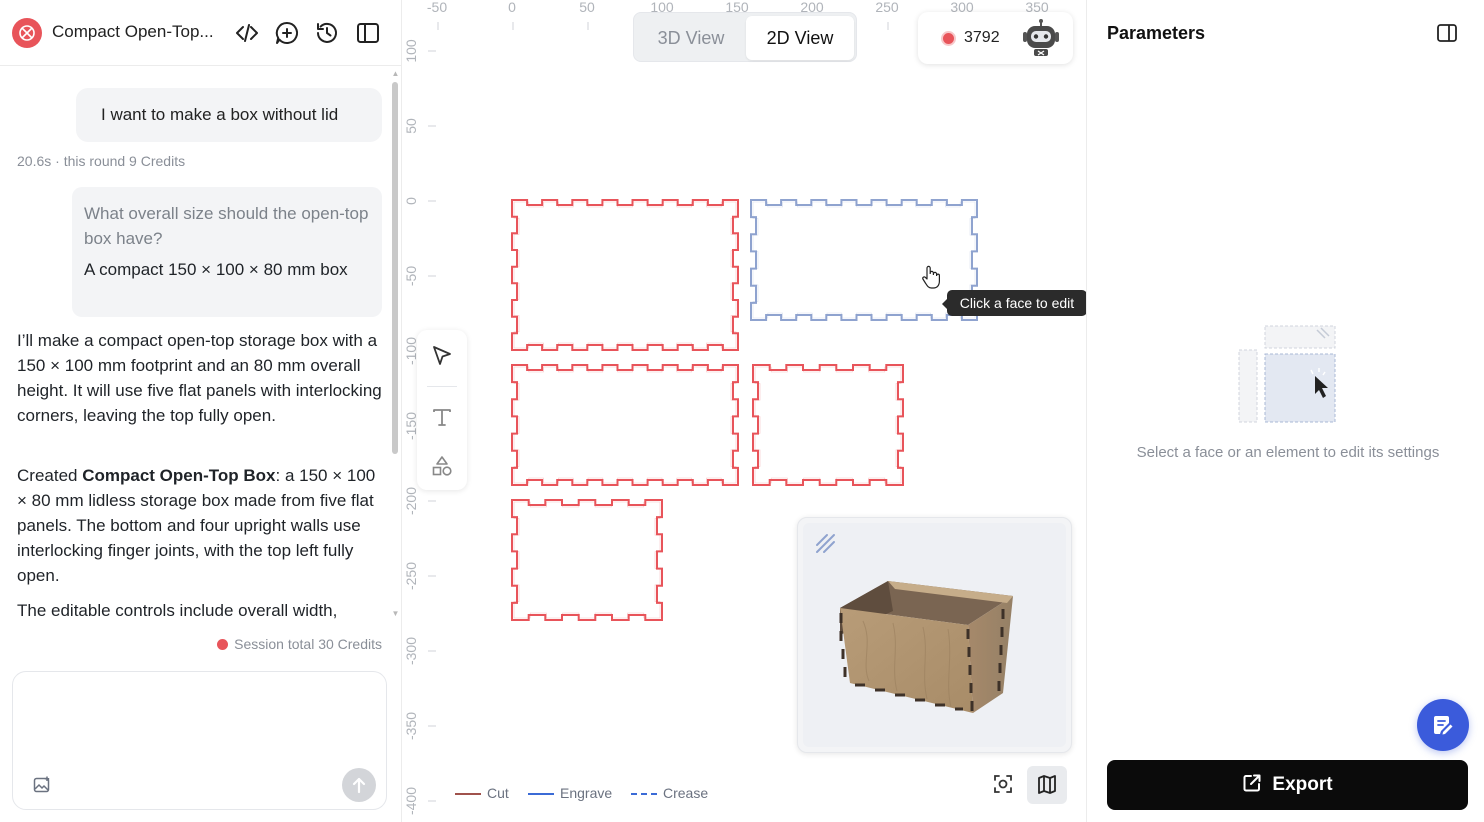 This screenshot has width=1484, height=822. Describe the element at coordinates (411, 501) in the screenshot. I see `ruler-y-label: -200` at that location.